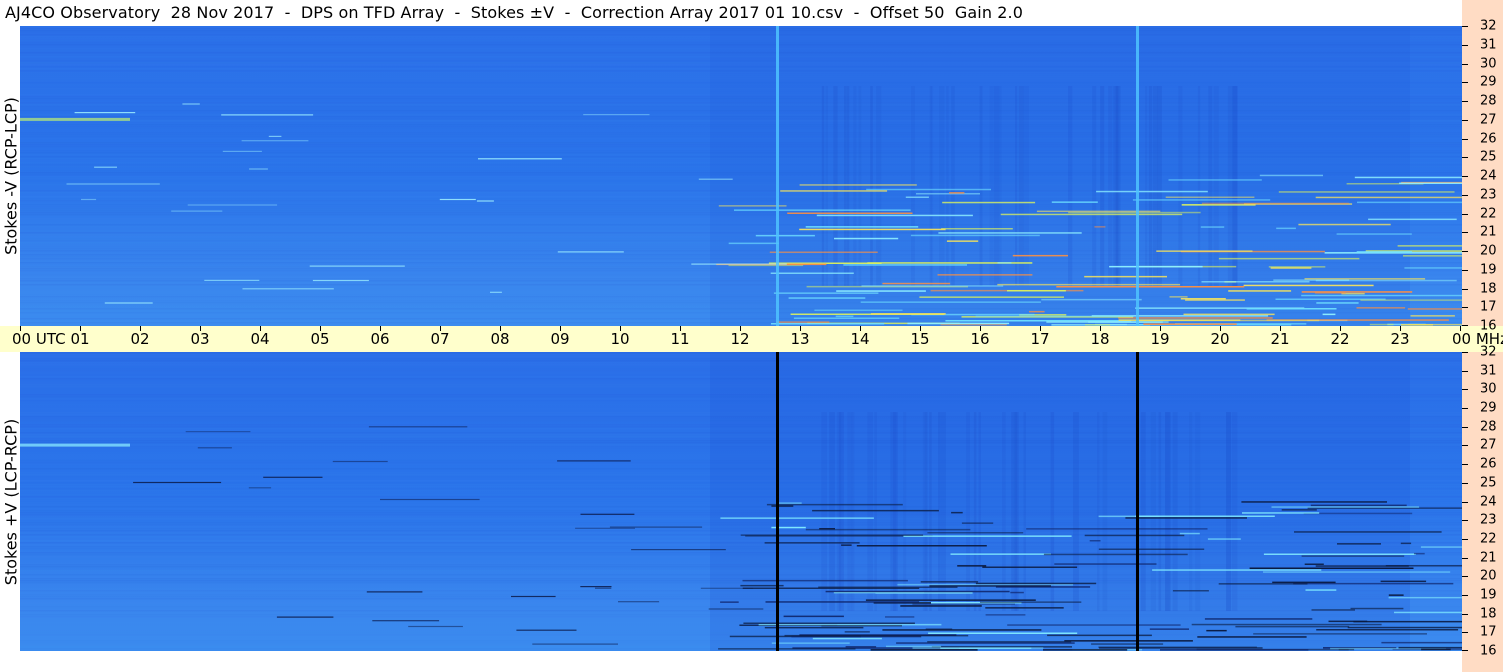 The width and height of the screenshot is (1503, 672). Describe the element at coordinates (777, 501) in the screenshot. I see `event-vertical-line` at that location.